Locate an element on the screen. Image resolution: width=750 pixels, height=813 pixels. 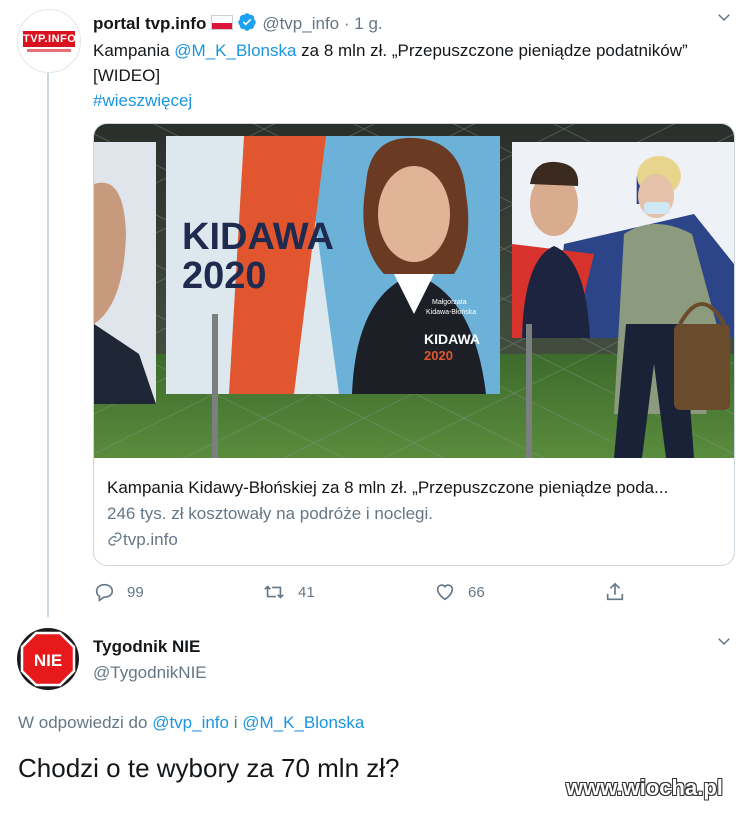
poster-year: 2020 is located at coordinates (224, 276).